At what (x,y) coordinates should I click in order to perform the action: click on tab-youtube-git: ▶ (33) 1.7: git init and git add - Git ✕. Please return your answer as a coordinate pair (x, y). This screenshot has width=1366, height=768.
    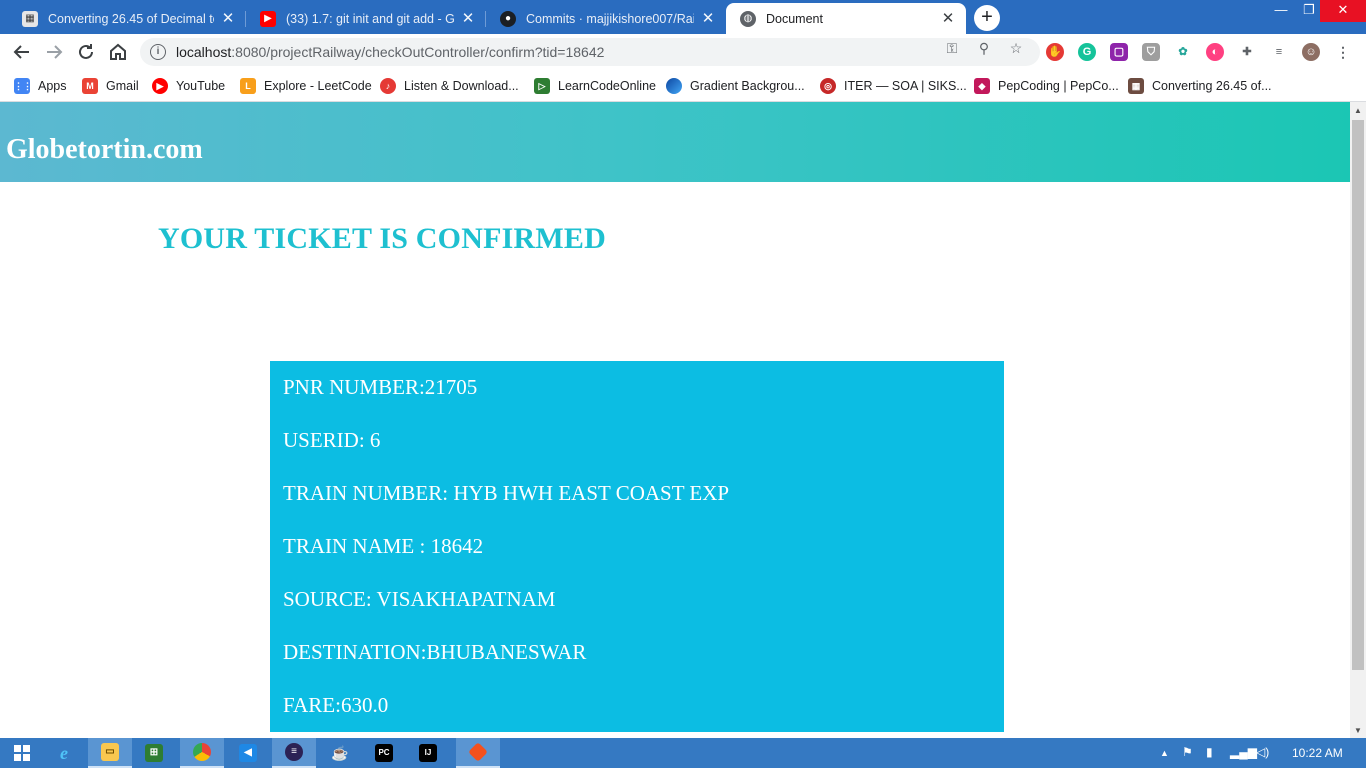
    Looking at the image, I should click on (366, 18).